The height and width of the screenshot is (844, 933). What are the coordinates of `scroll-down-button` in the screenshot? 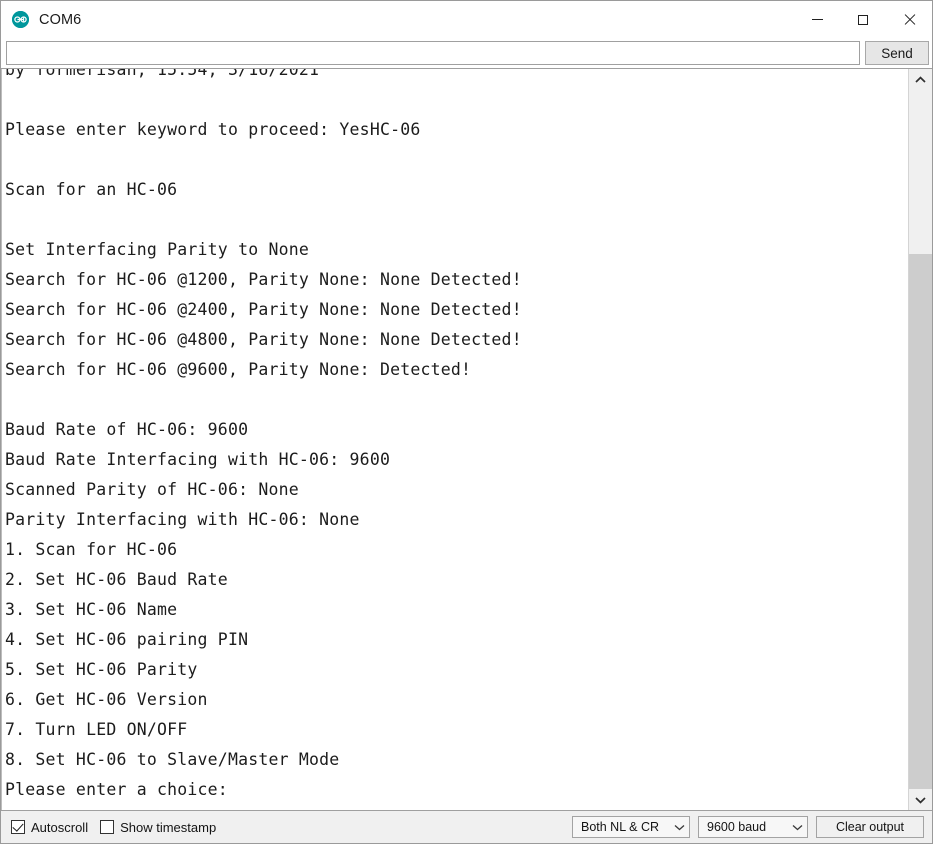 It's located at (920, 799).